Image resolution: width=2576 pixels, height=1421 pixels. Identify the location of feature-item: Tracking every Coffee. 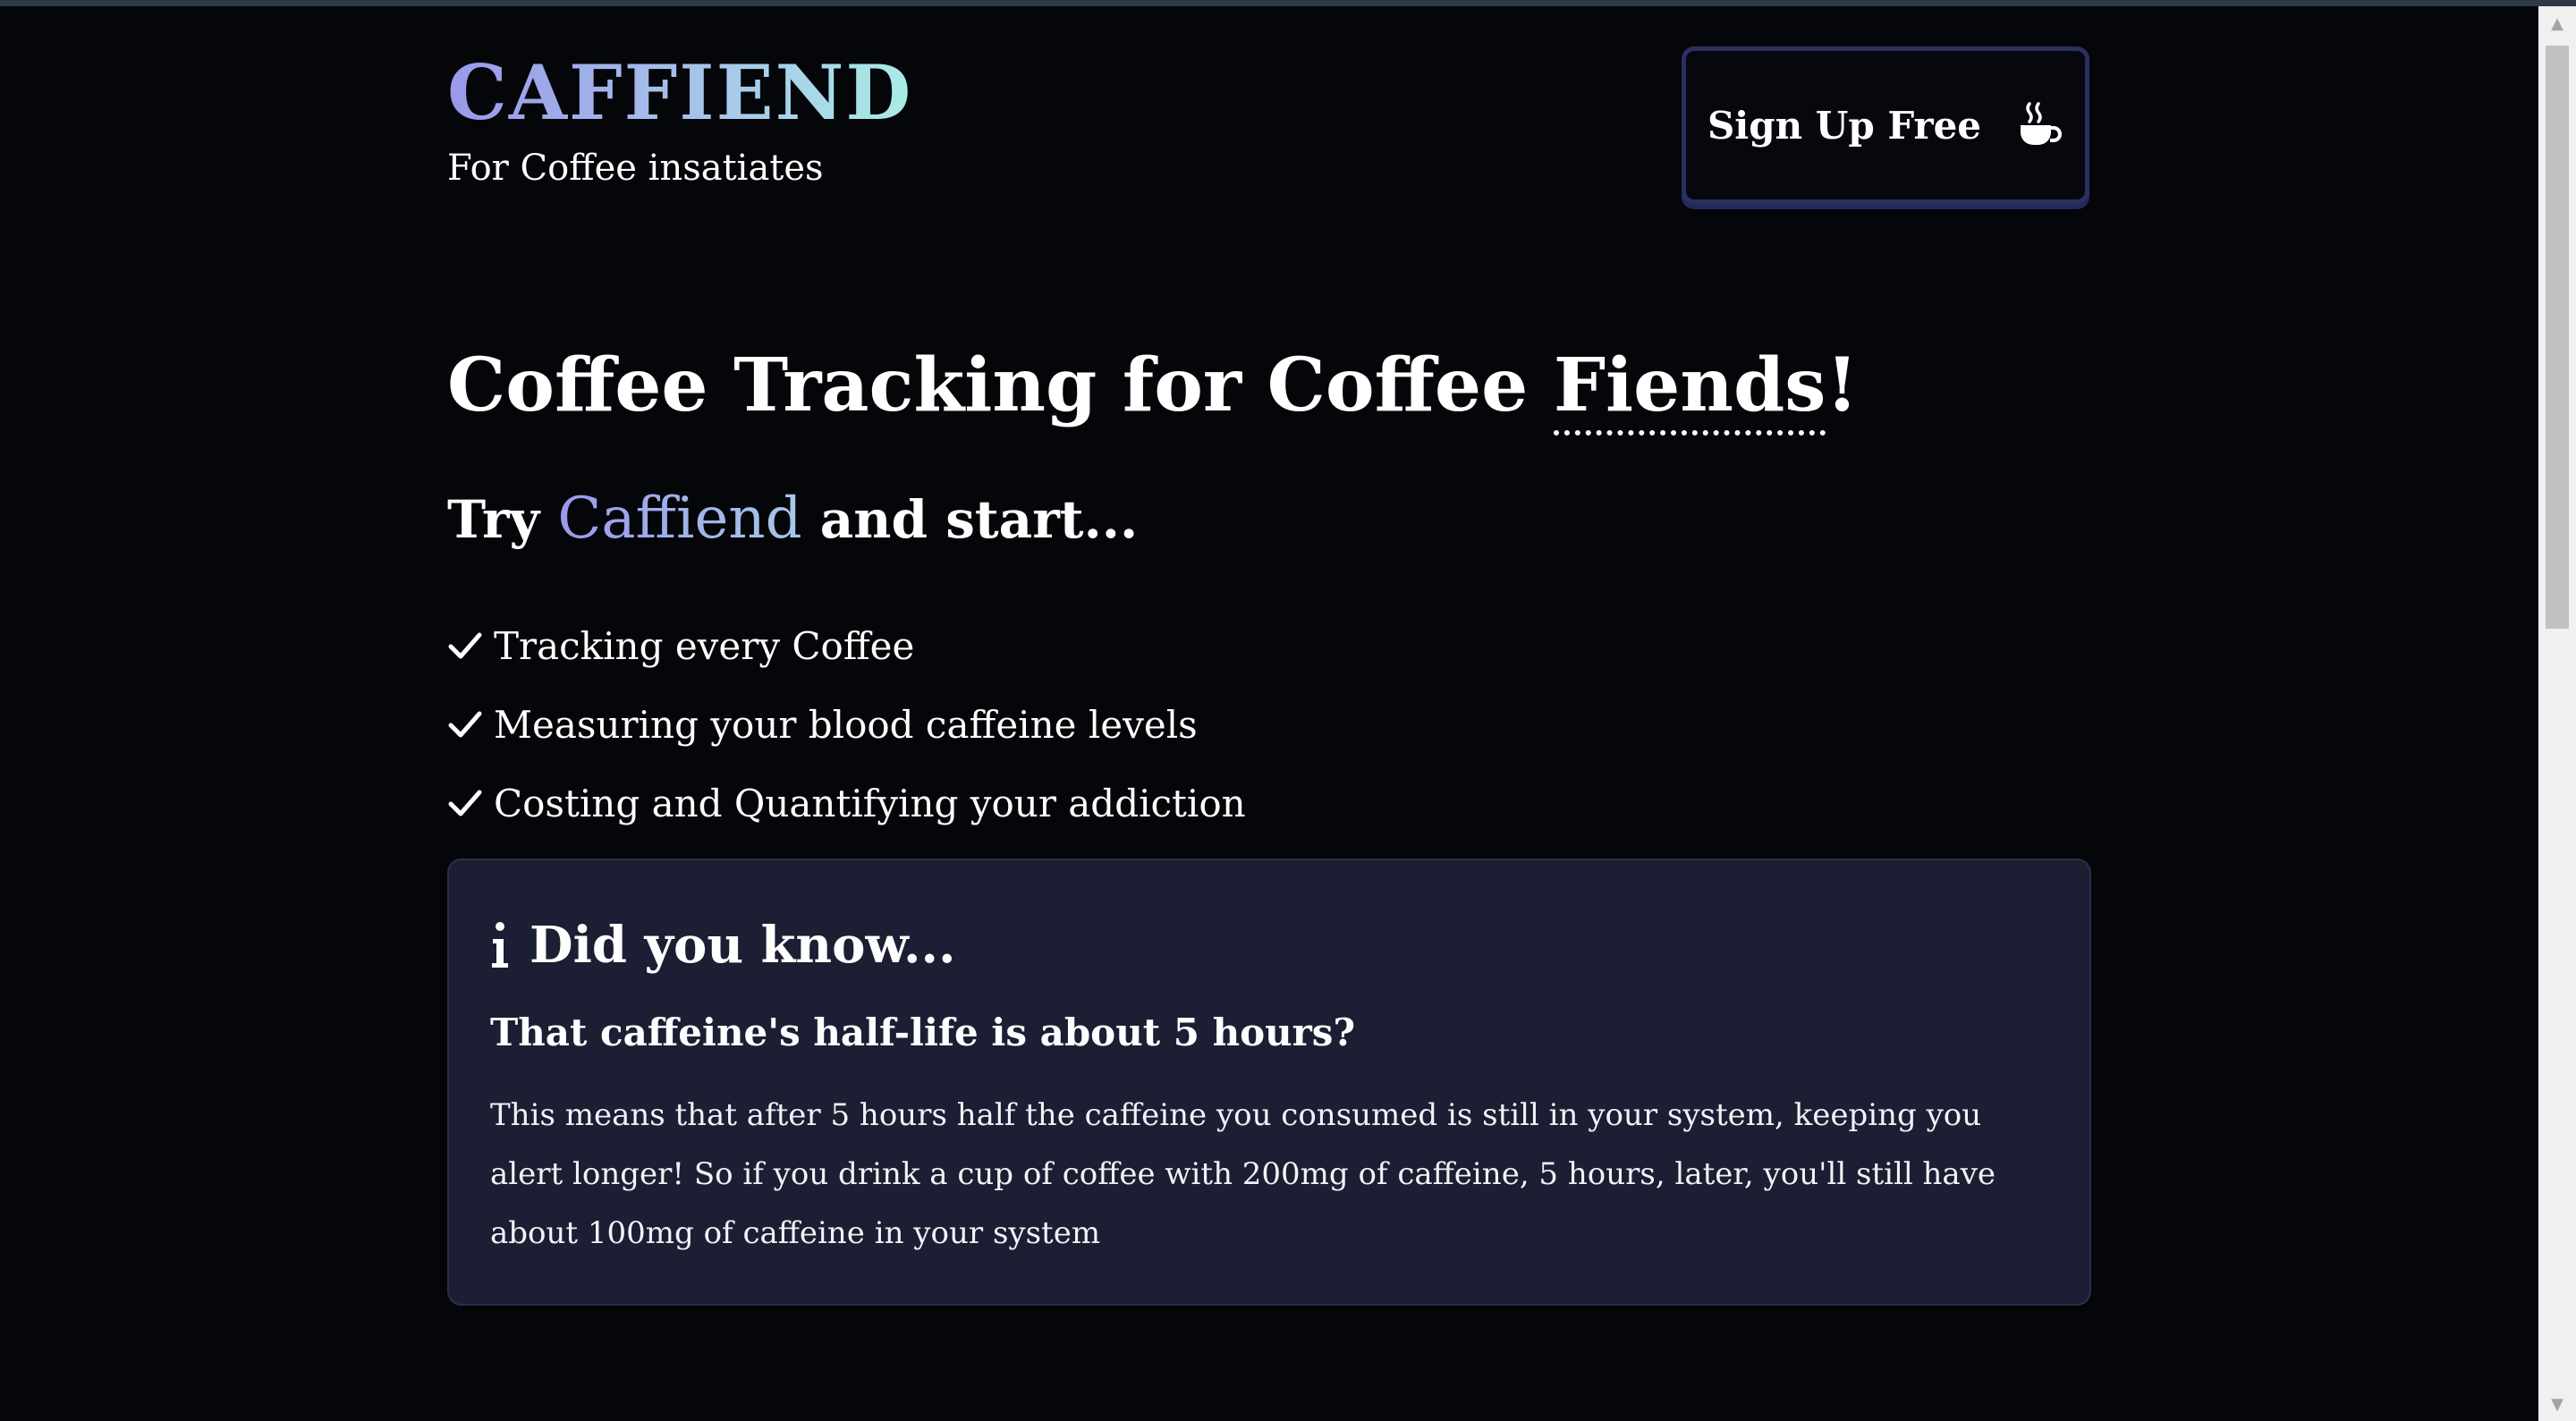
(846, 645).